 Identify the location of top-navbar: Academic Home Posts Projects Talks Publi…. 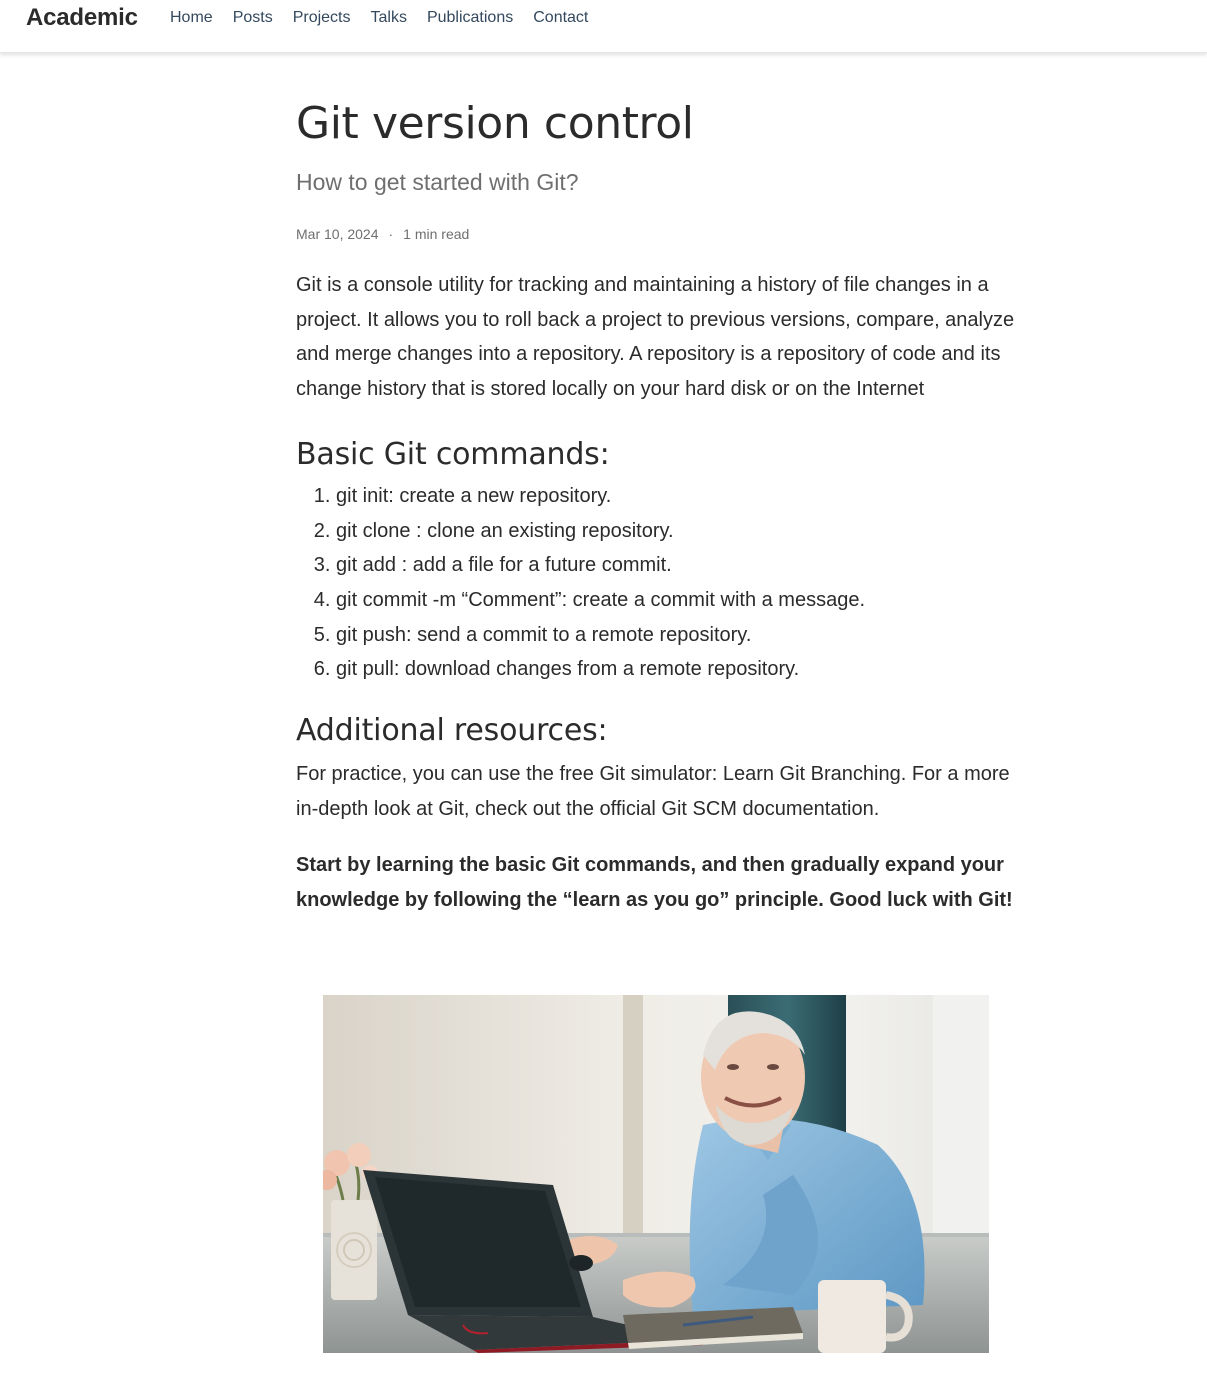
(603, 26).